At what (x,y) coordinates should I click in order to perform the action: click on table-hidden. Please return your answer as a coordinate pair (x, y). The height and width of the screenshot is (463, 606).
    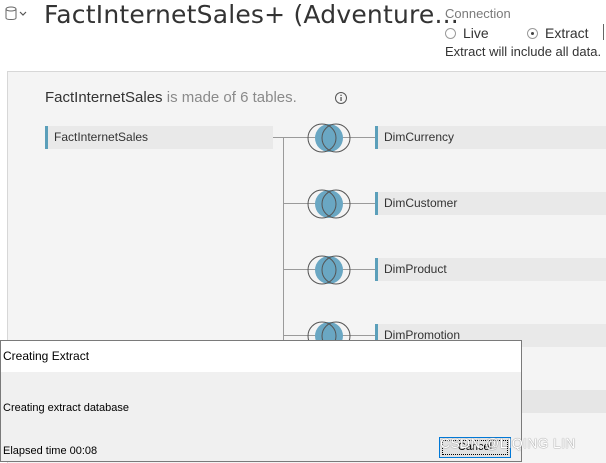
    Looking at the image, I should click on (563, 401).